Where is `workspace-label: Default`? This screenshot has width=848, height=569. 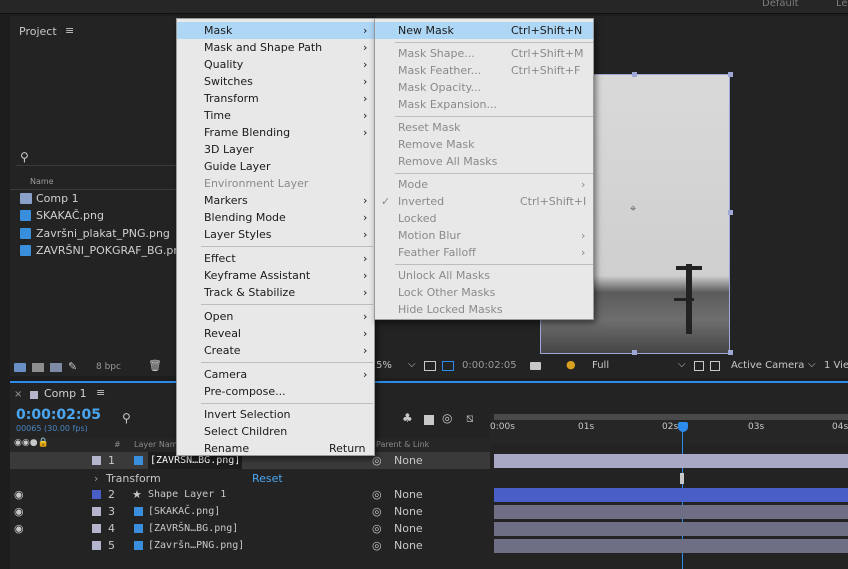 workspace-label: Default is located at coordinates (780, 4).